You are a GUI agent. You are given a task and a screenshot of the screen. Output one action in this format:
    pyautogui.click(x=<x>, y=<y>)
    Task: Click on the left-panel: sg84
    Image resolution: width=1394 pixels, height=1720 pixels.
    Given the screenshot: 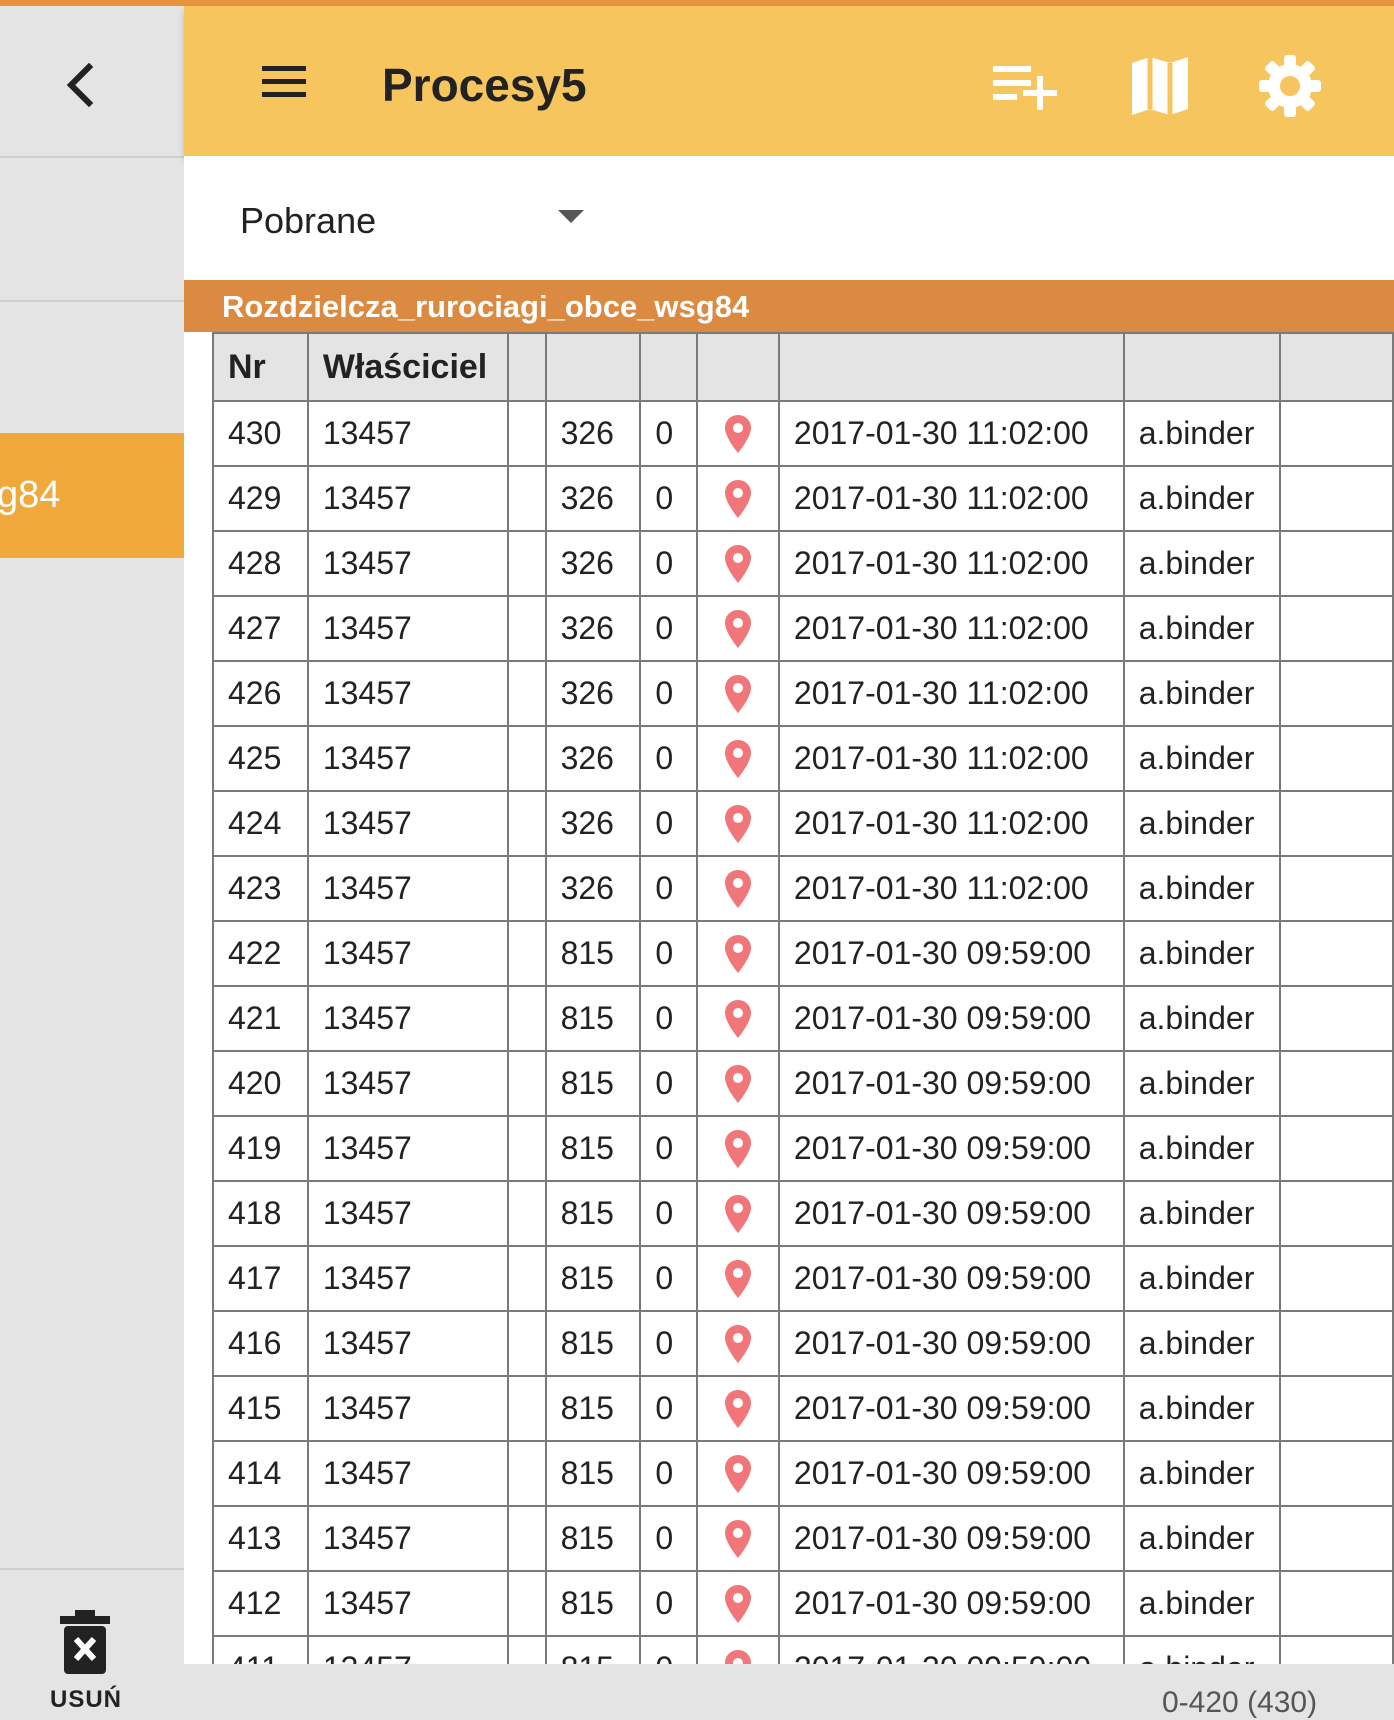 What is the action you would take?
    pyautogui.click(x=92, y=854)
    